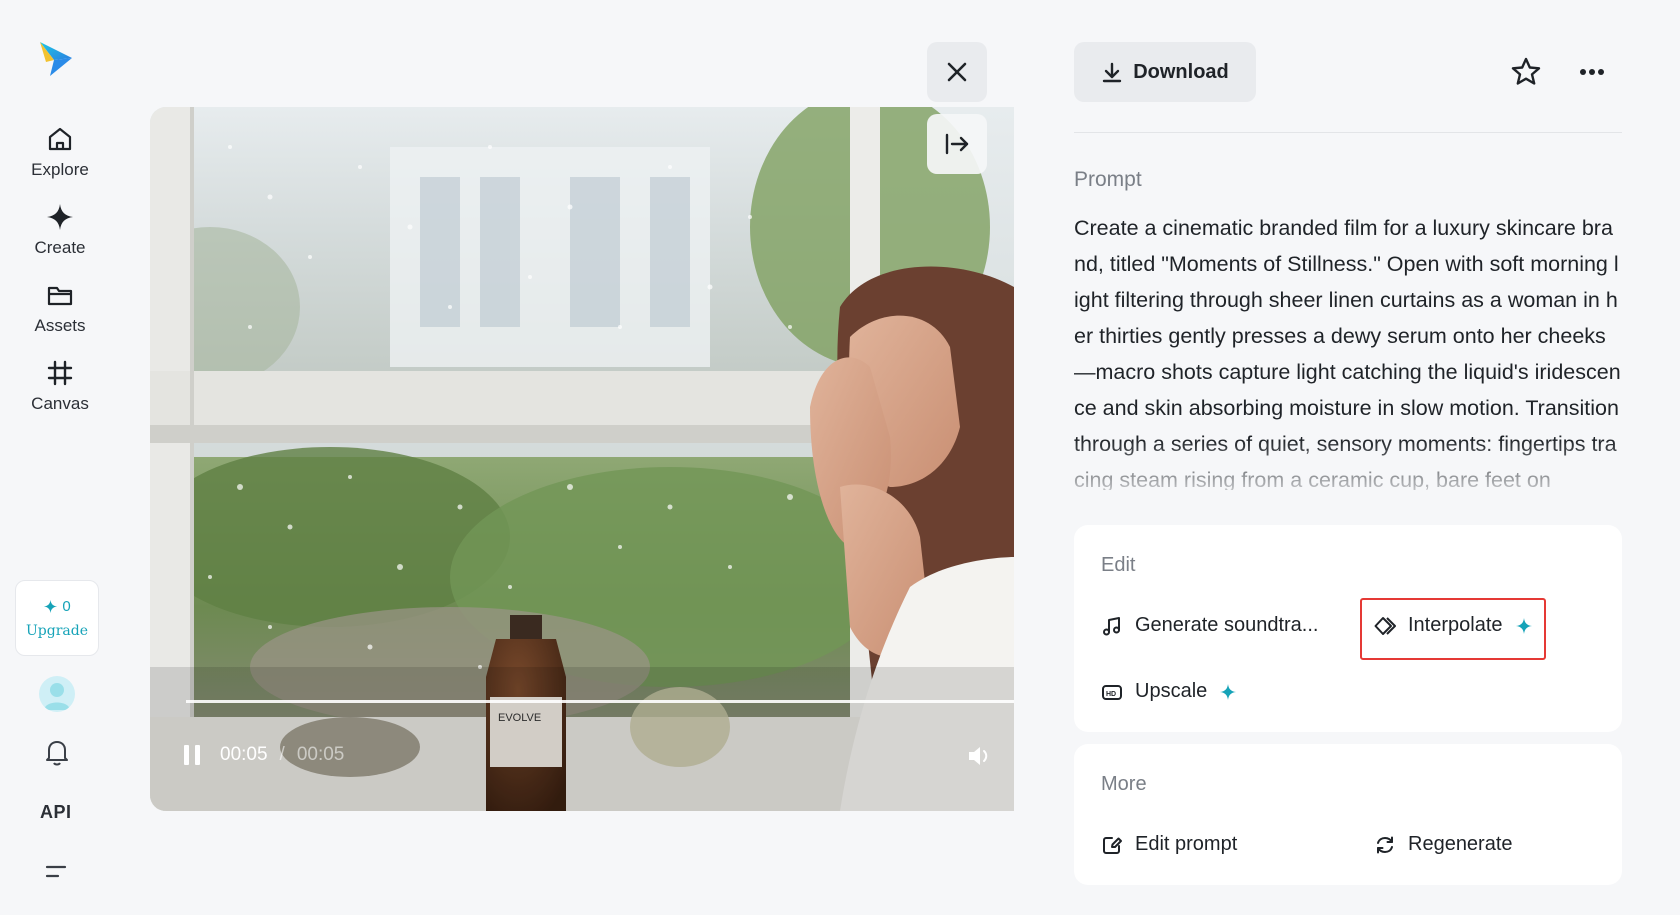 The image size is (1680, 915). What do you see at coordinates (60, 139) in the screenshot?
I see `home-icon` at bounding box center [60, 139].